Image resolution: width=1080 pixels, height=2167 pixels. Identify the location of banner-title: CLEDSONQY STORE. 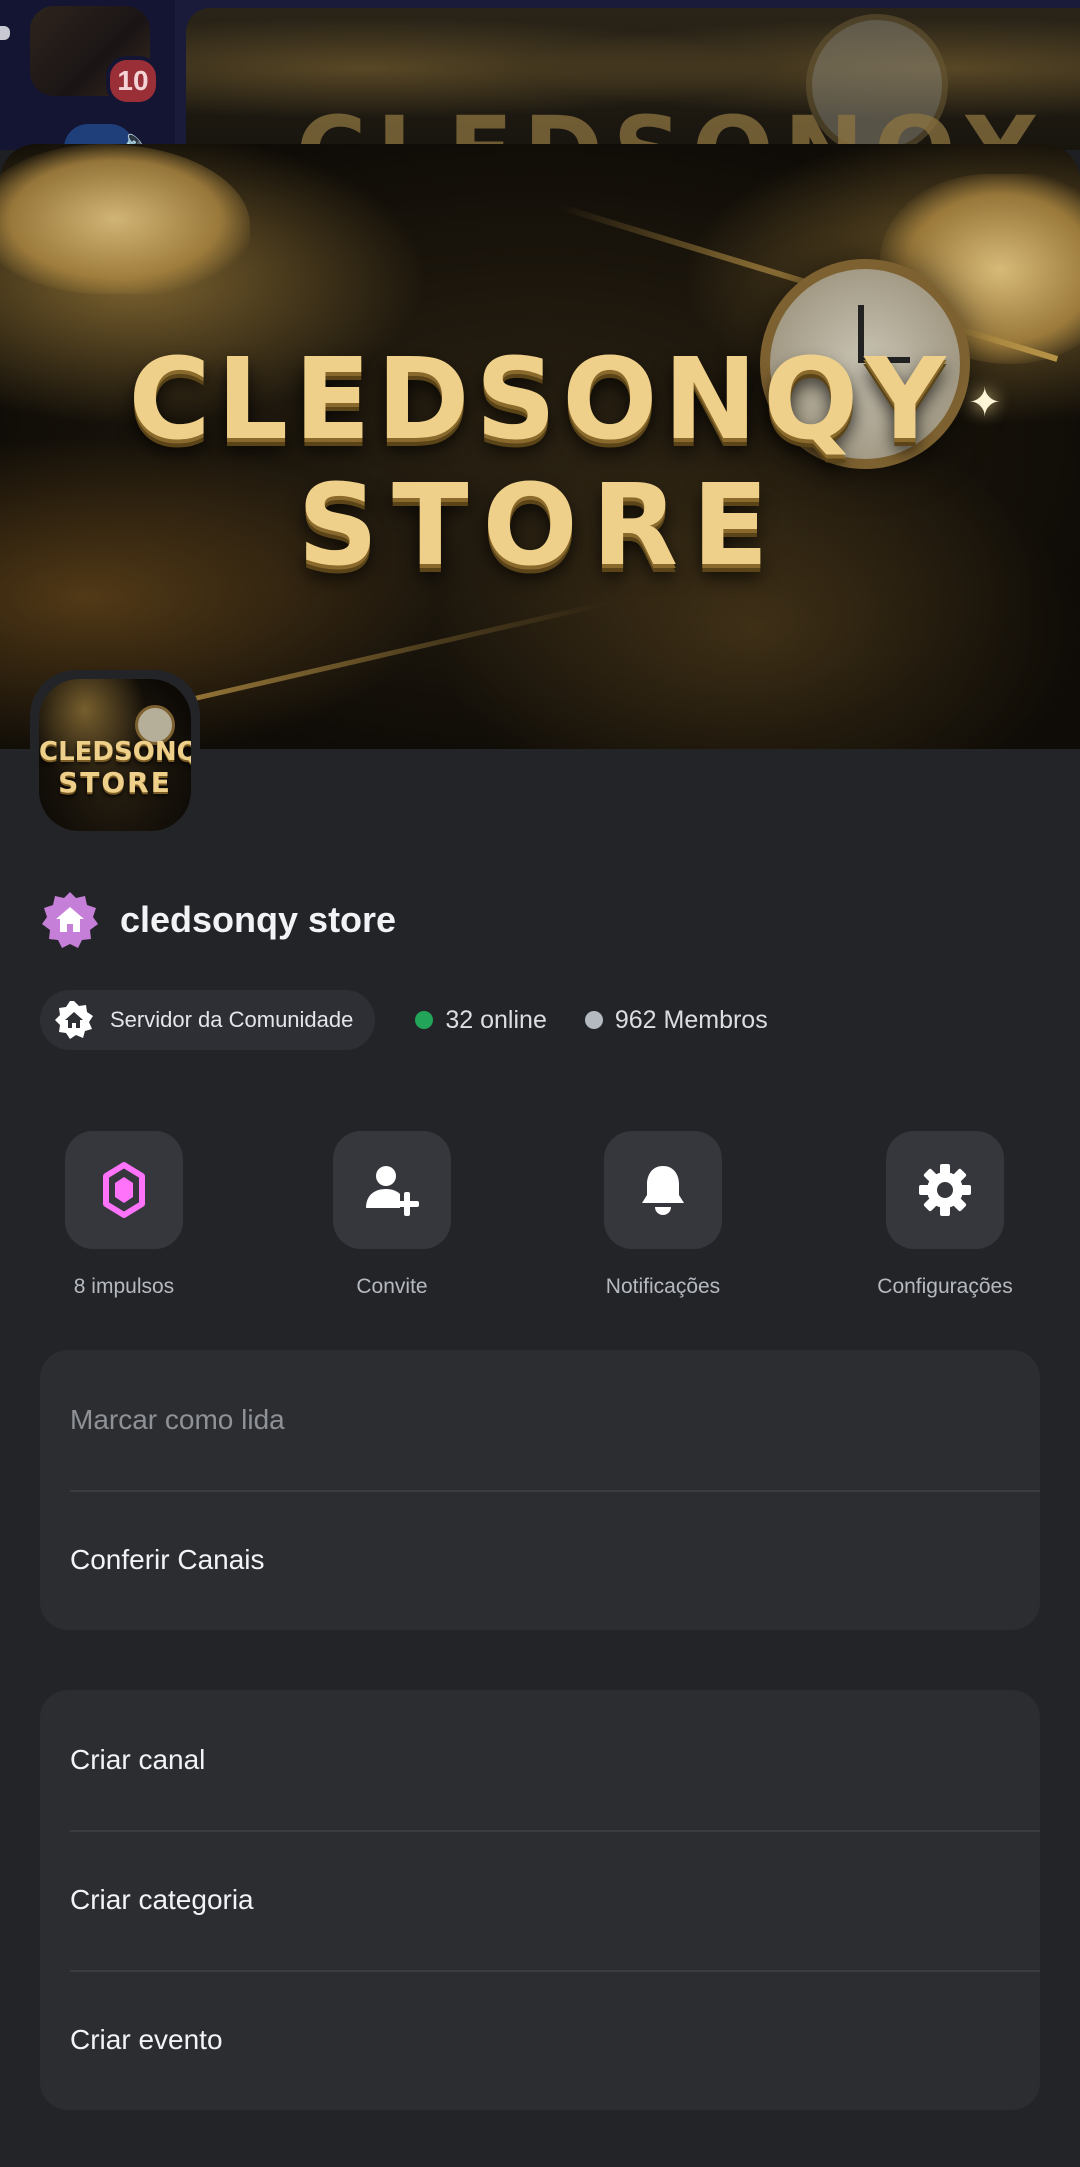
(540, 463).